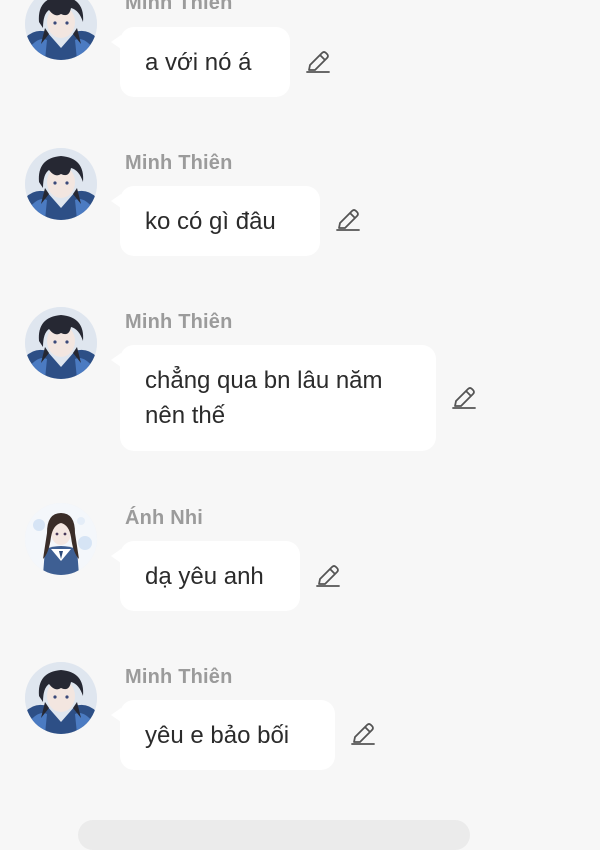 The width and height of the screenshot is (600, 850). I want to click on message-input-bar, so click(274, 835).